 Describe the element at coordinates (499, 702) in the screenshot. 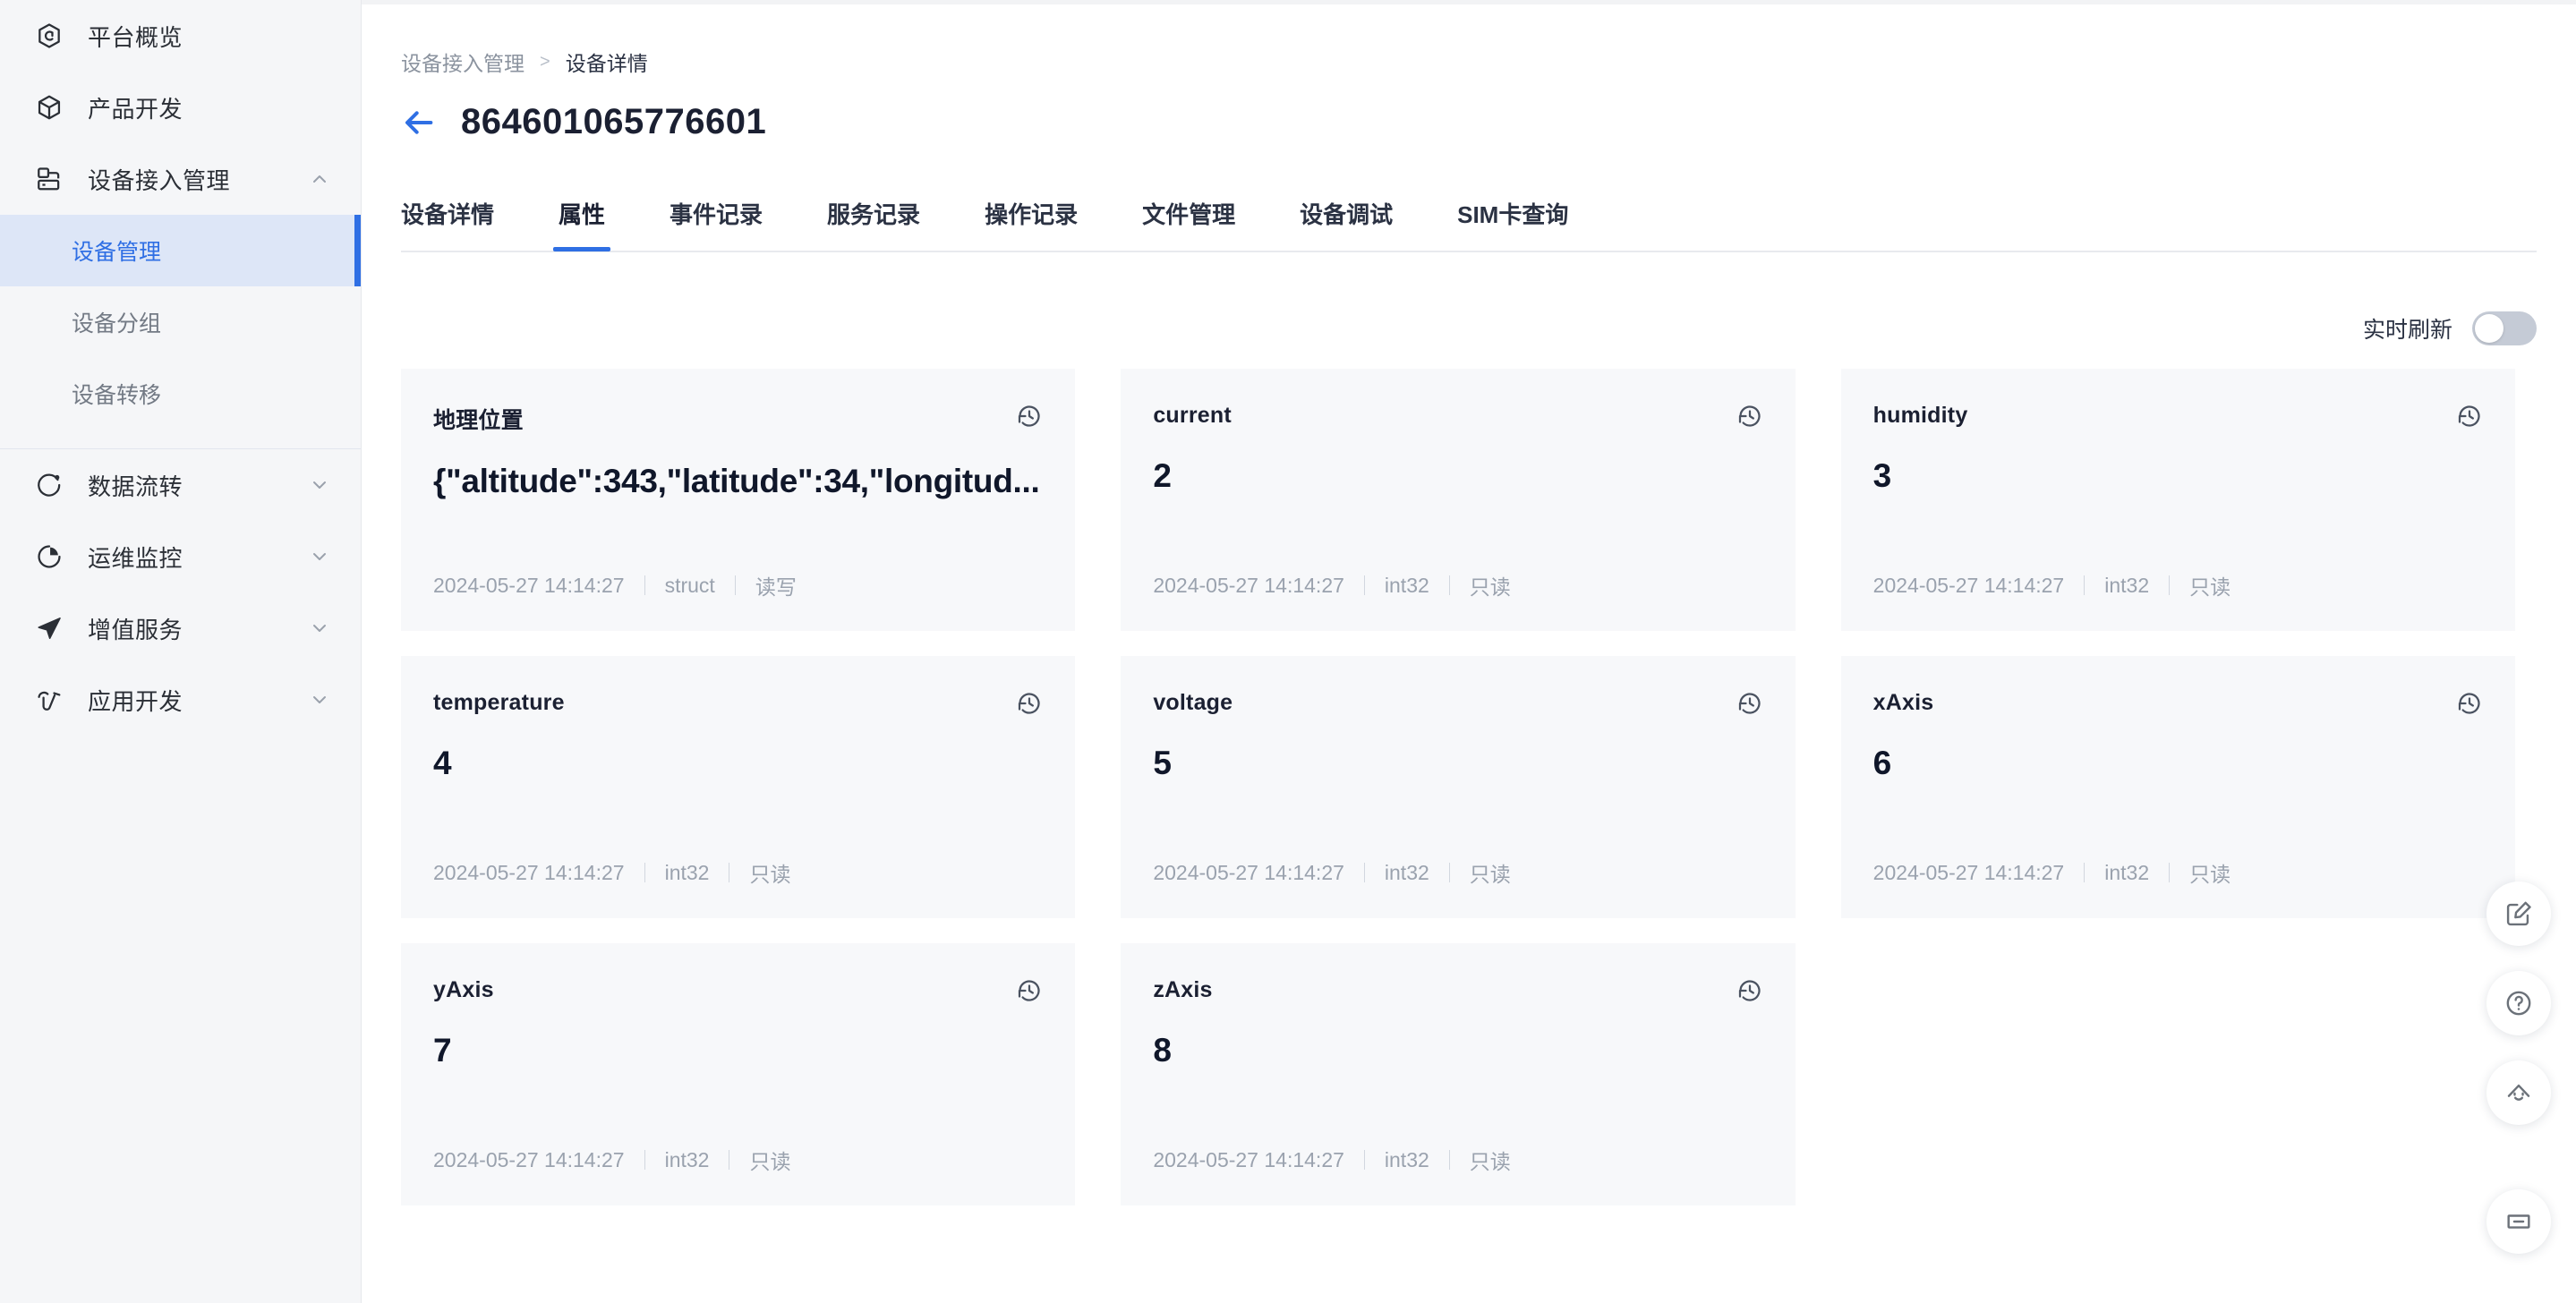

I see `property-name: temperature` at that location.